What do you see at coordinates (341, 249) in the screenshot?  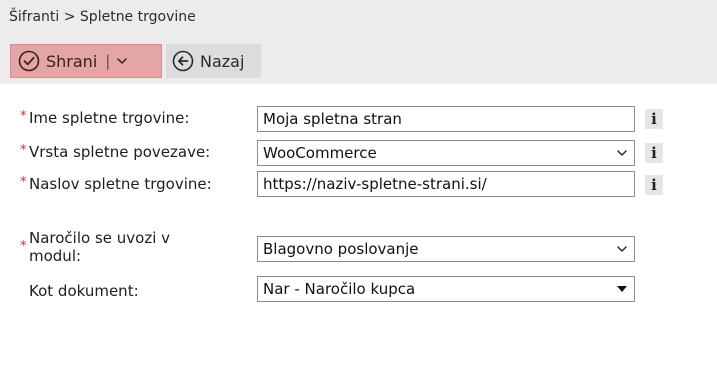 I see `order-module-value: Blagovno poslovanje` at bounding box center [341, 249].